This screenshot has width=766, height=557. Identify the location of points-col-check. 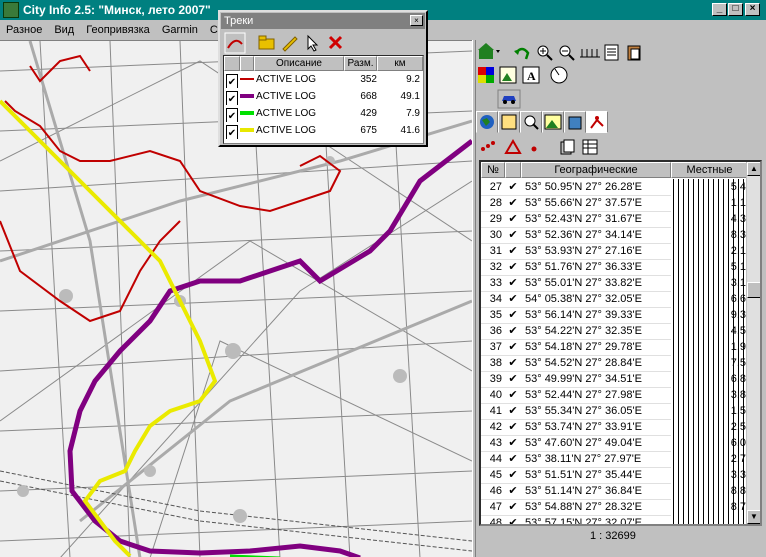
(513, 170).